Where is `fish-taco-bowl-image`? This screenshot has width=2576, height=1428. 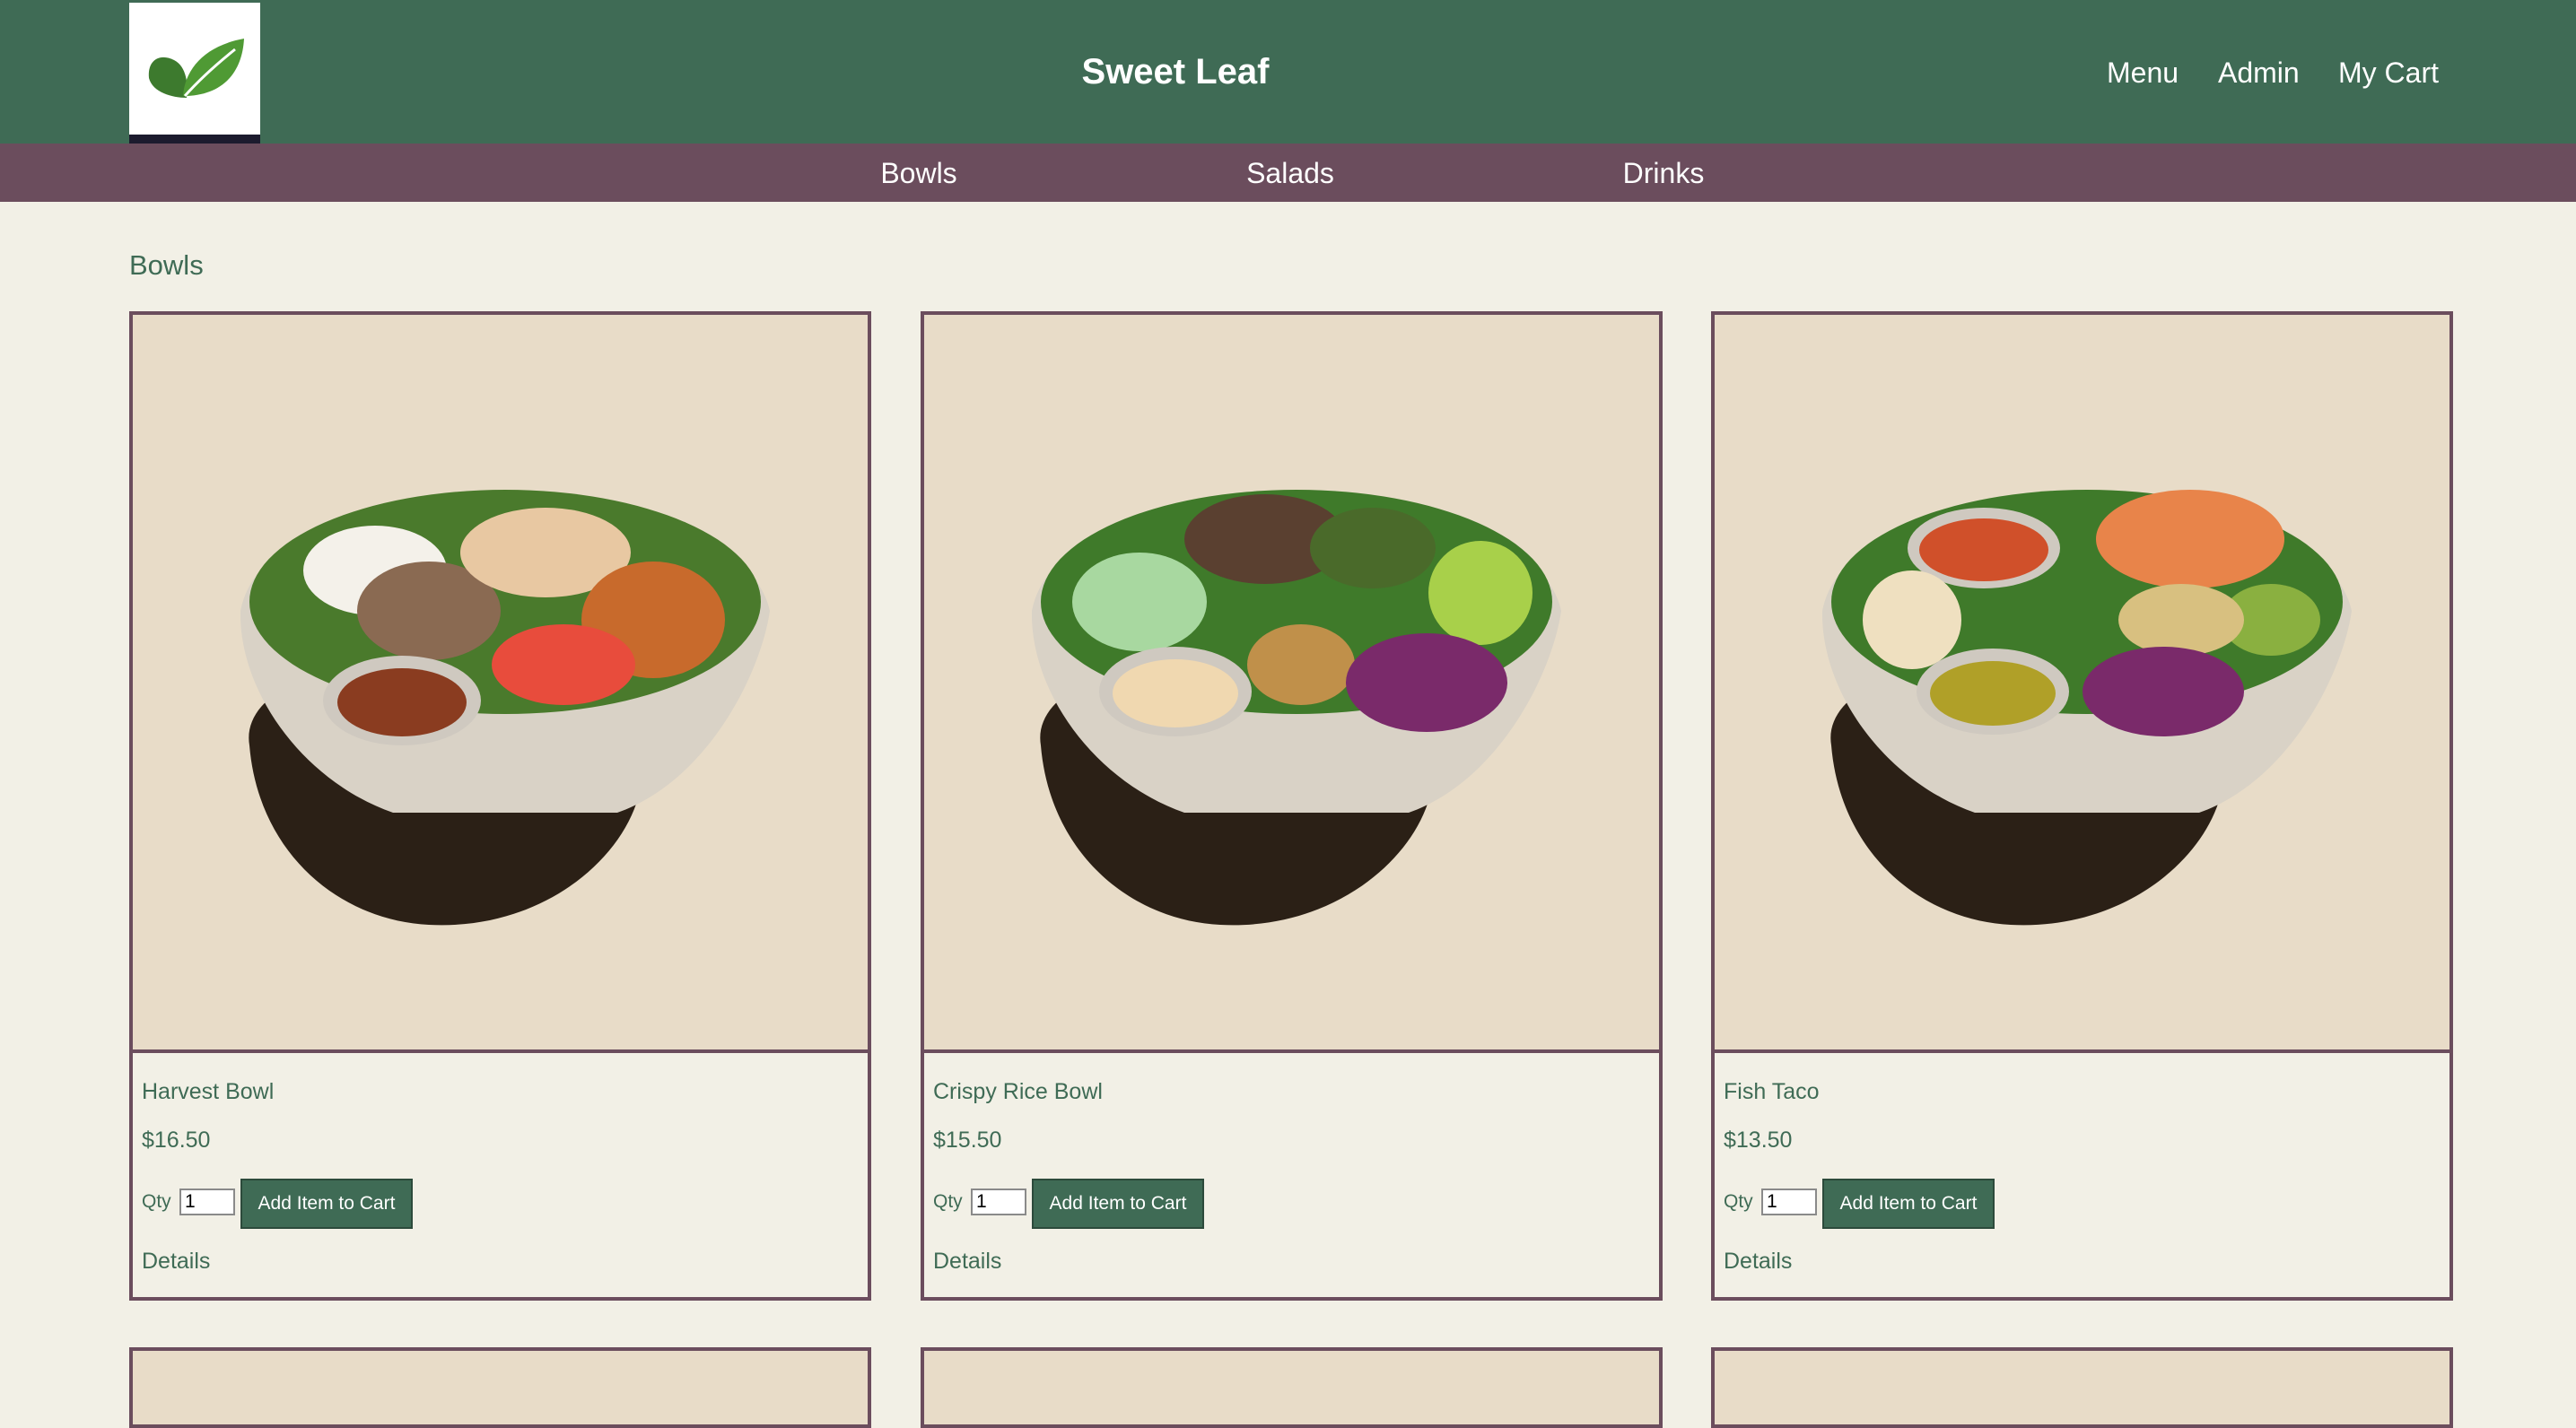
fish-taco-bowl-image is located at coordinates (2087, 708).